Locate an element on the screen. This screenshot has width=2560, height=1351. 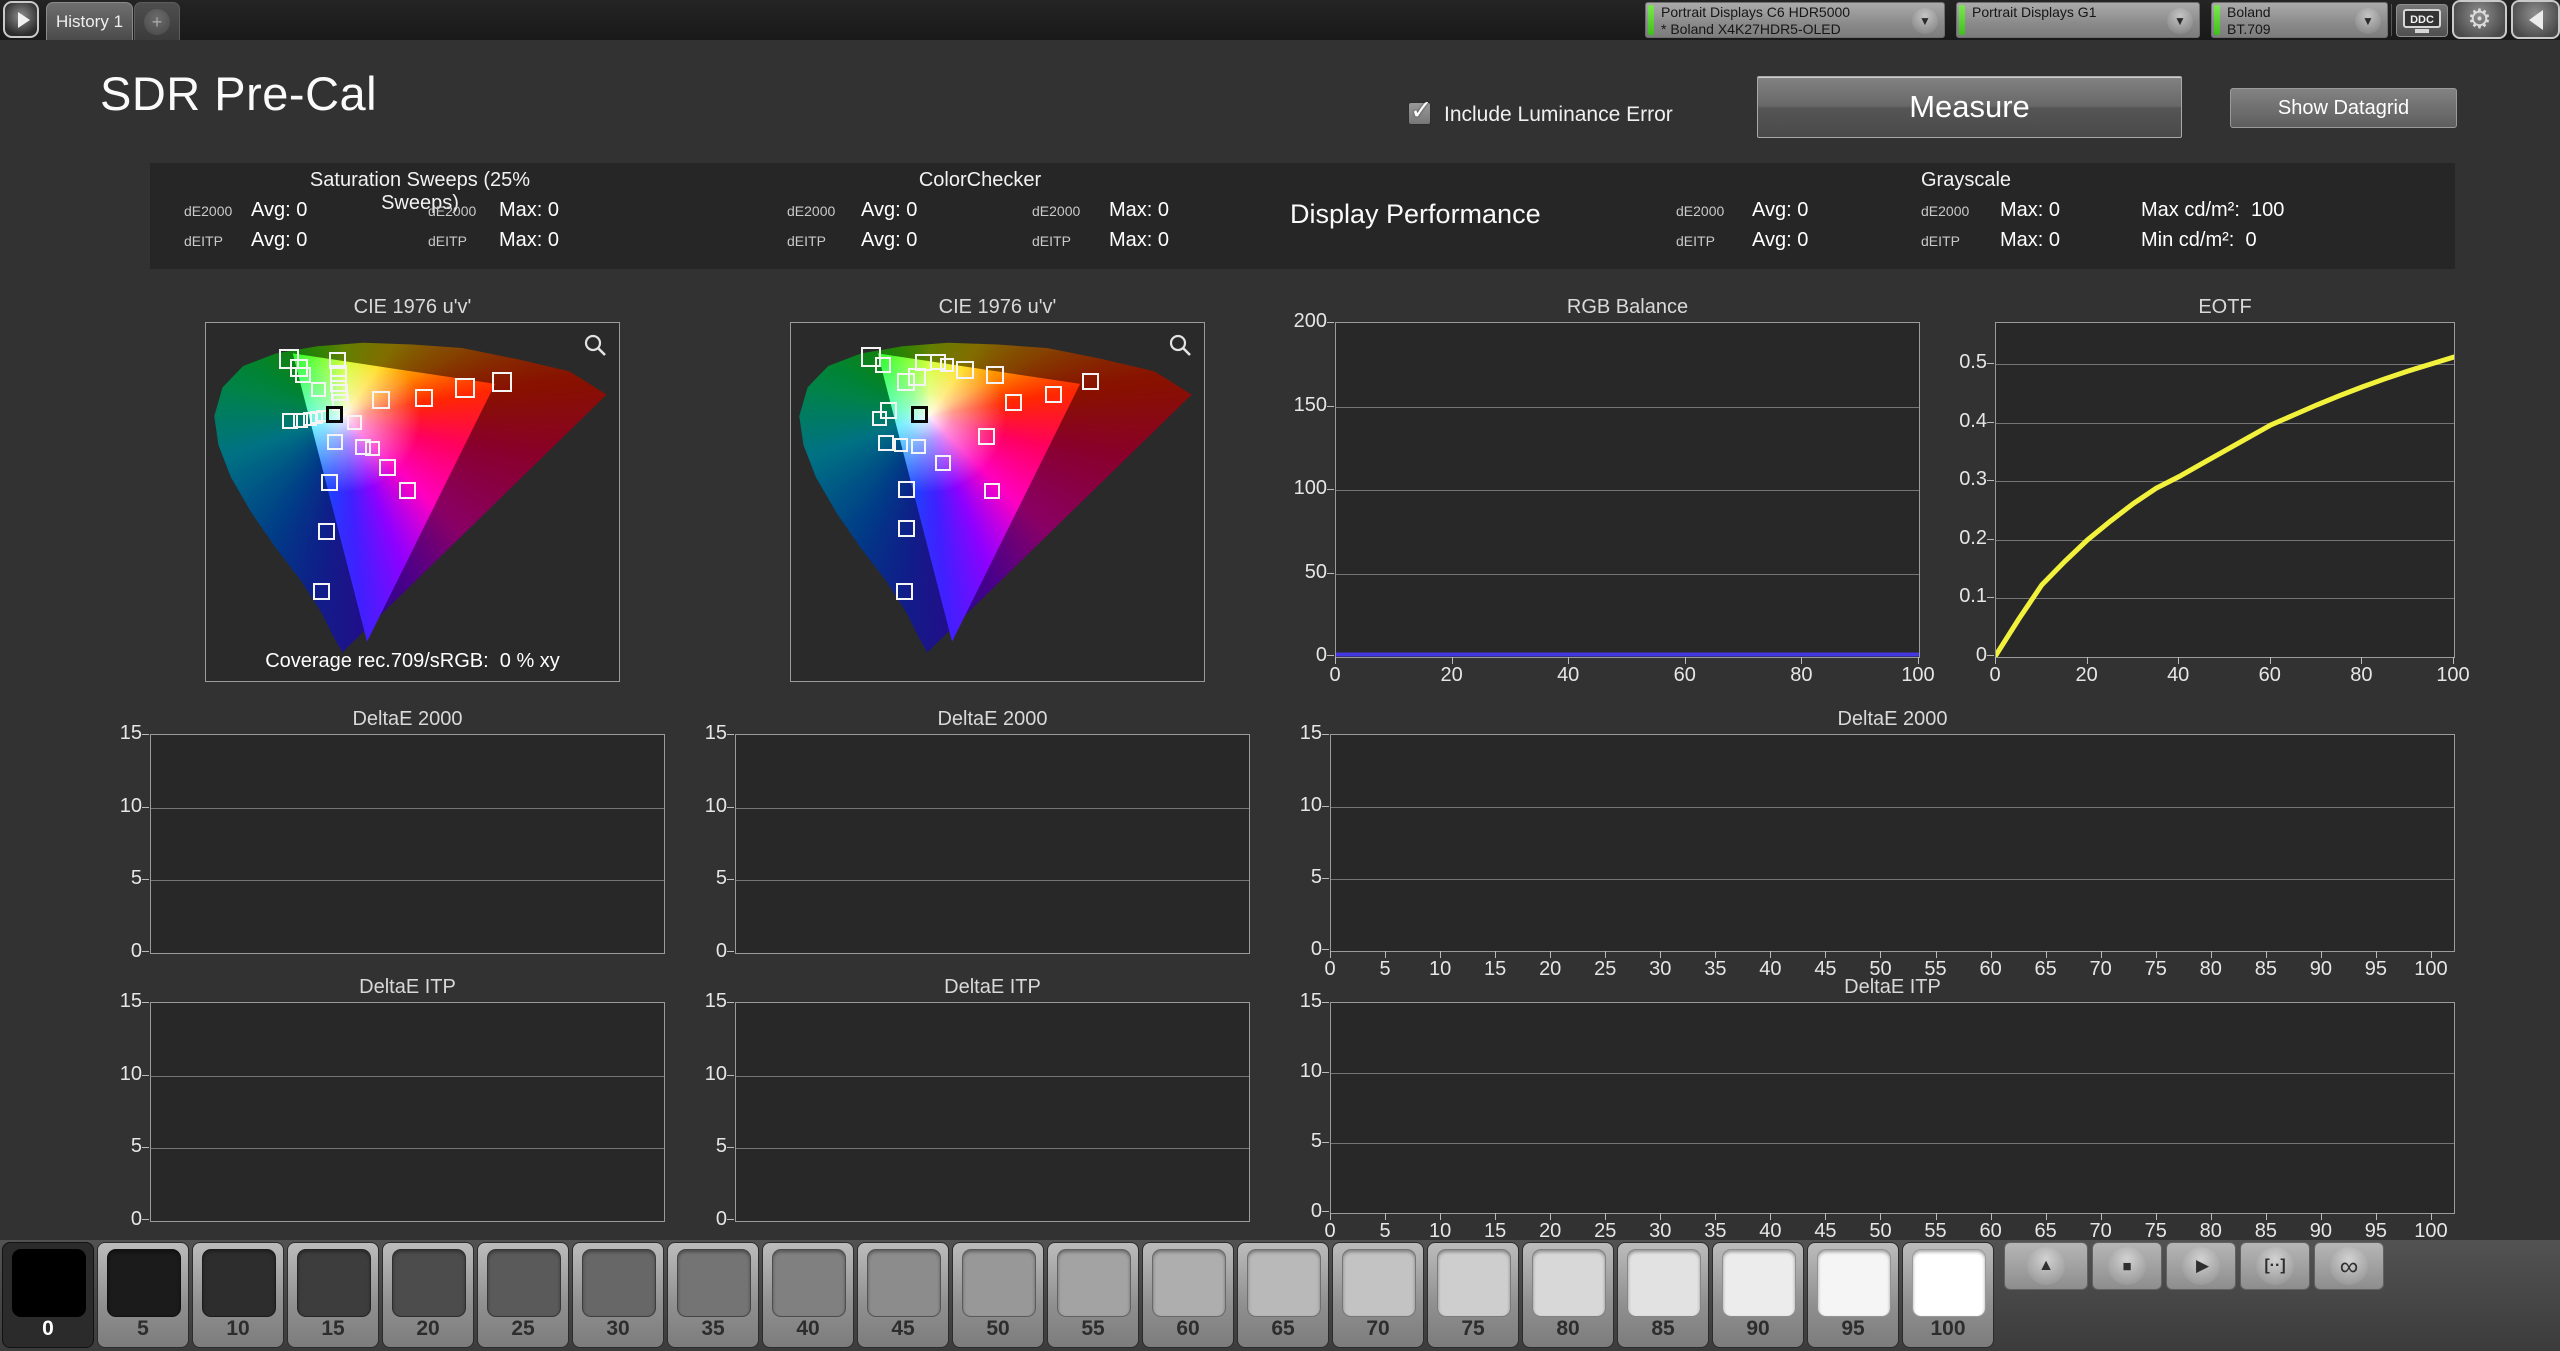
ddc-button: DDC is located at coordinates (2422, 20).